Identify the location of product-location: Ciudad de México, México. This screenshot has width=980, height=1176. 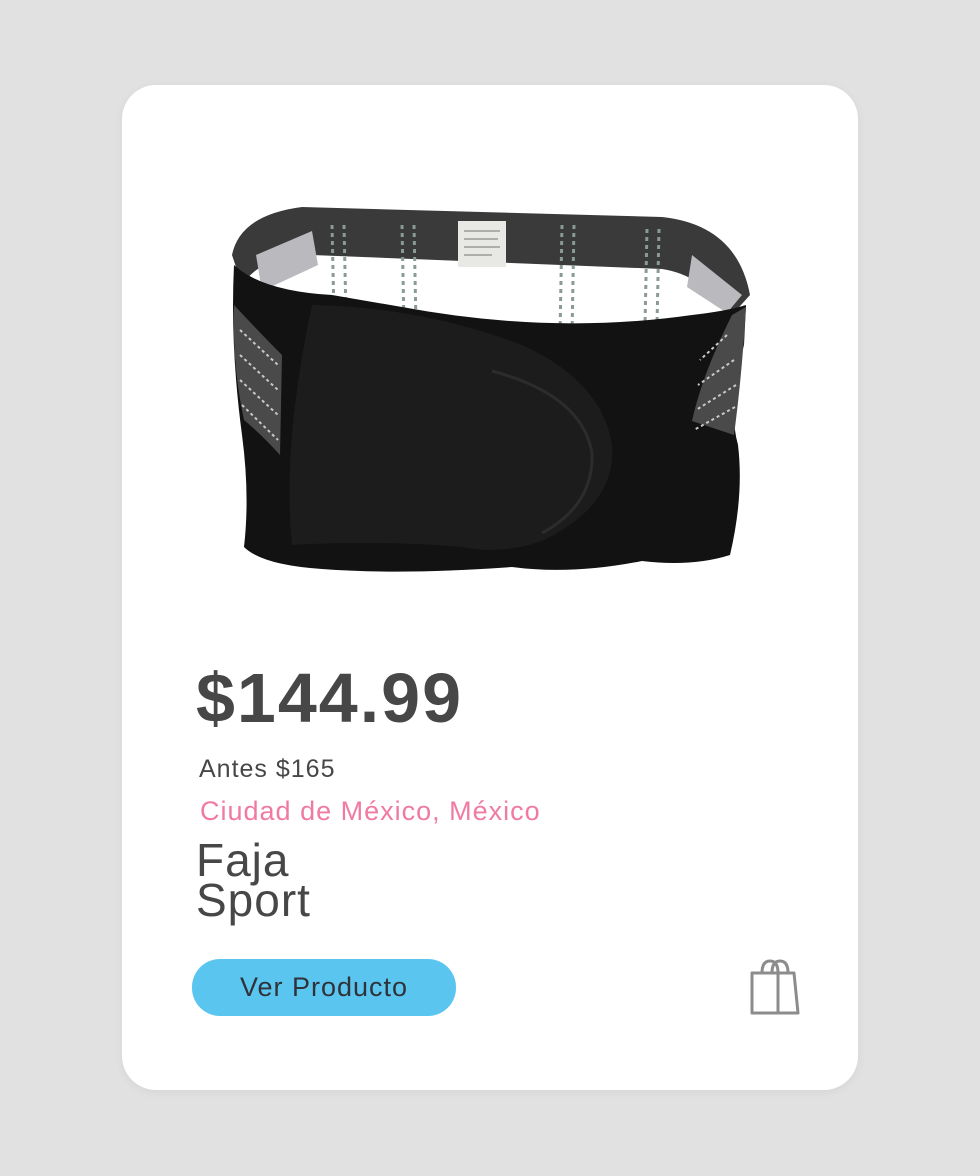
(370, 811).